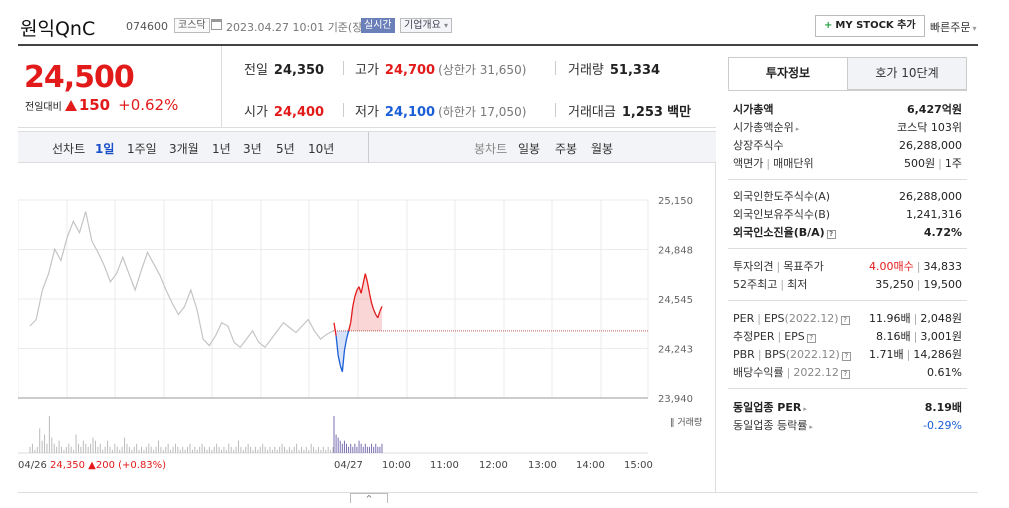 The width and height of the screenshot is (1009, 508). I want to click on stat-volume: 거래량 51,334, so click(614, 70).